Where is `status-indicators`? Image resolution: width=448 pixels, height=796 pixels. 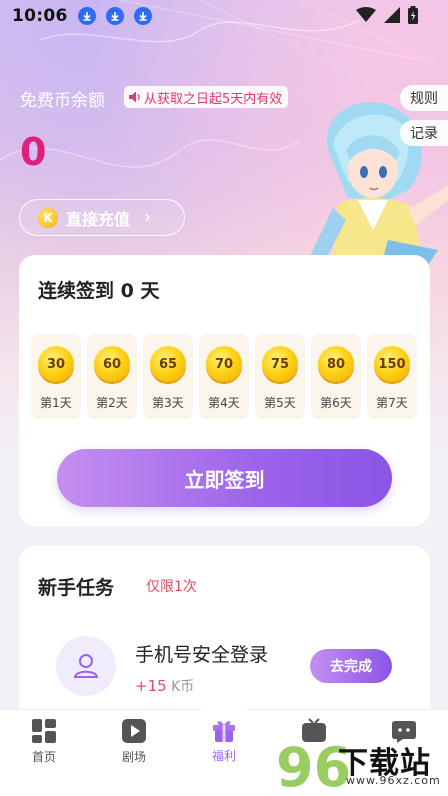 status-indicators is located at coordinates (387, 15).